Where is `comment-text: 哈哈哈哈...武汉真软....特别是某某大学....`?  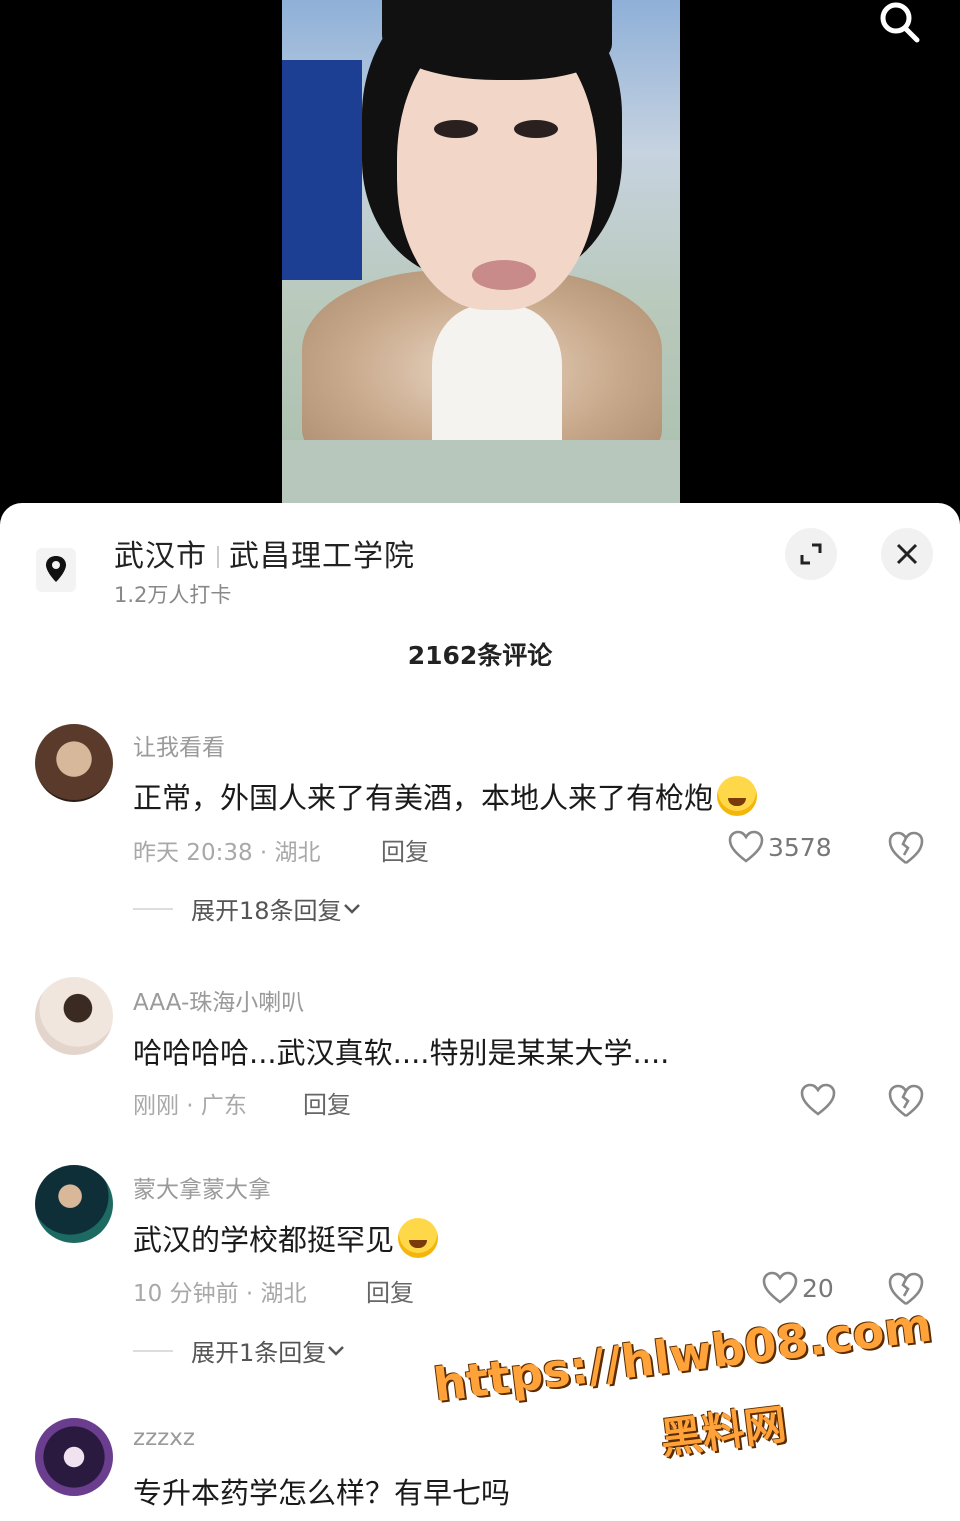
comment-text: 哈哈哈哈...武汉真软....特别是某某大学.... is located at coordinates (401, 1053).